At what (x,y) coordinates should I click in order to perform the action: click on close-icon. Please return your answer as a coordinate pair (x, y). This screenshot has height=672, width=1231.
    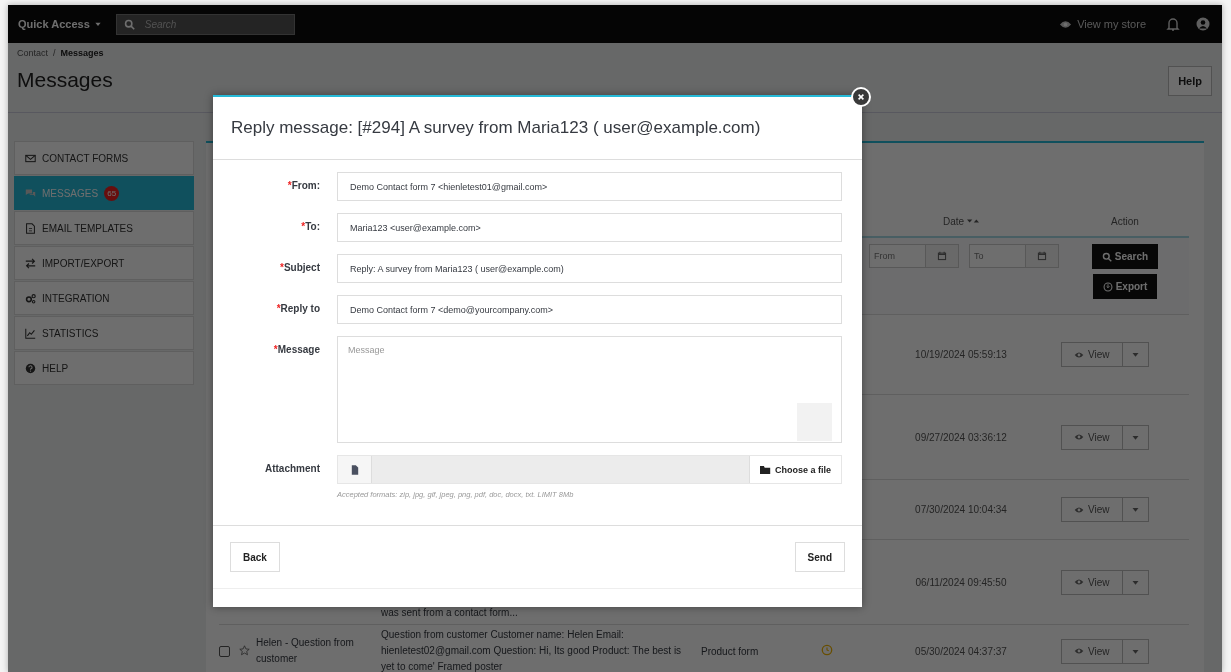
    Looking at the image, I should click on (861, 97).